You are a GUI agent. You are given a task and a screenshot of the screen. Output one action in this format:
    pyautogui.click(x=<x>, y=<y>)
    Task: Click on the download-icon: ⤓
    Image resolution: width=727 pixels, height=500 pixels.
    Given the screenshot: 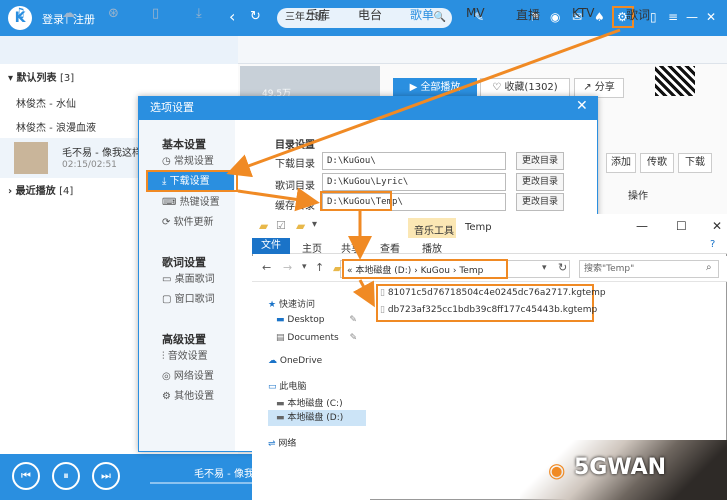 What is the action you would take?
    pyautogui.click(x=199, y=13)
    